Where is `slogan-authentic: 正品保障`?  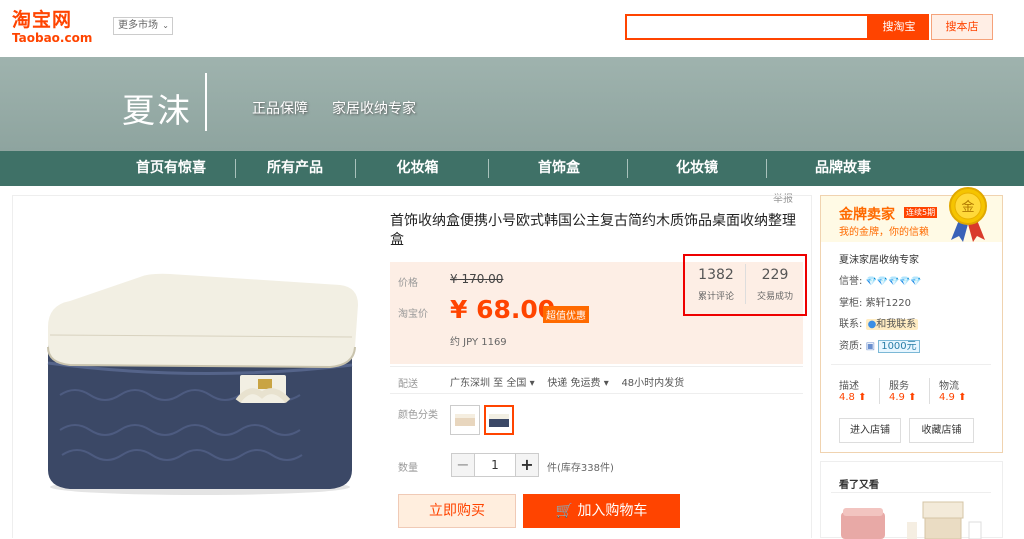 slogan-authentic: 正品保障 is located at coordinates (280, 109).